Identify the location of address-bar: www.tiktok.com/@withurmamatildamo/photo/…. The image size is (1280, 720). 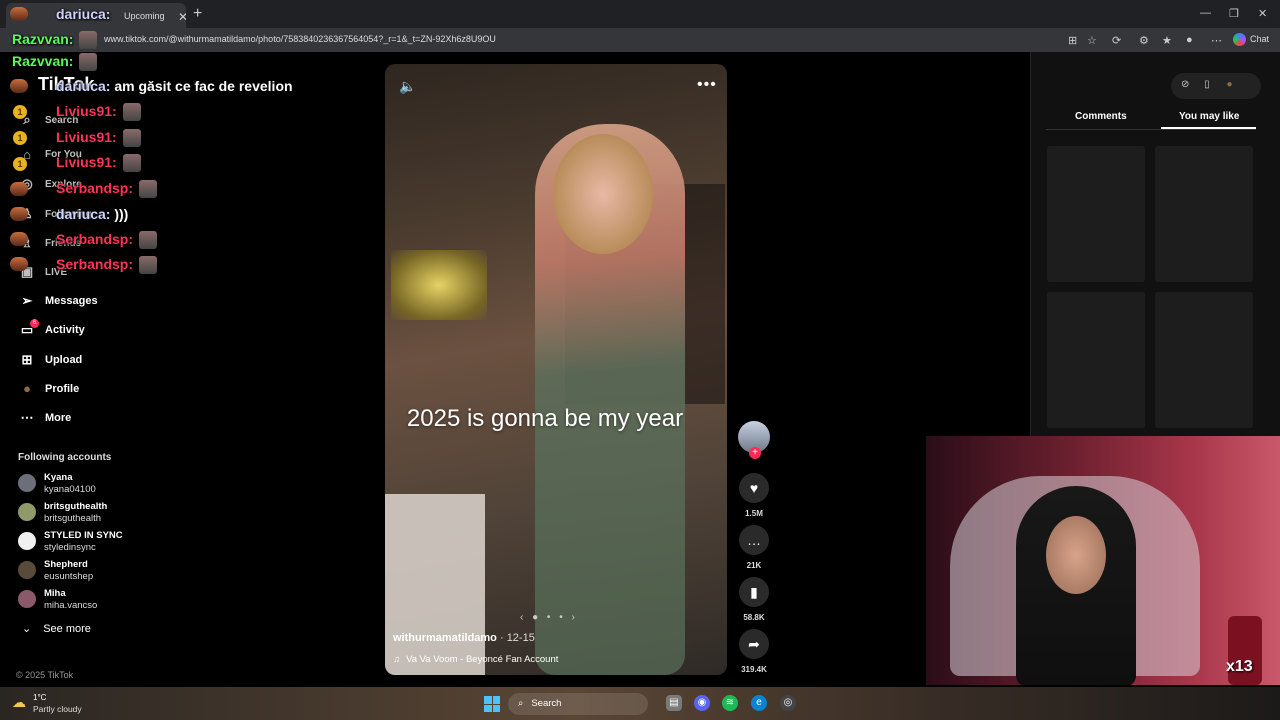
(640, 40).